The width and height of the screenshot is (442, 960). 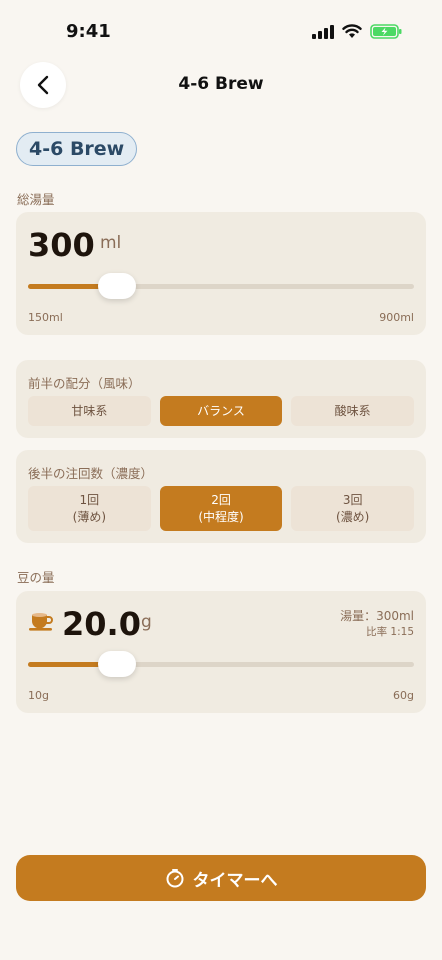 I want to click on option-strength: (濃め), so click(x=352, y=516).